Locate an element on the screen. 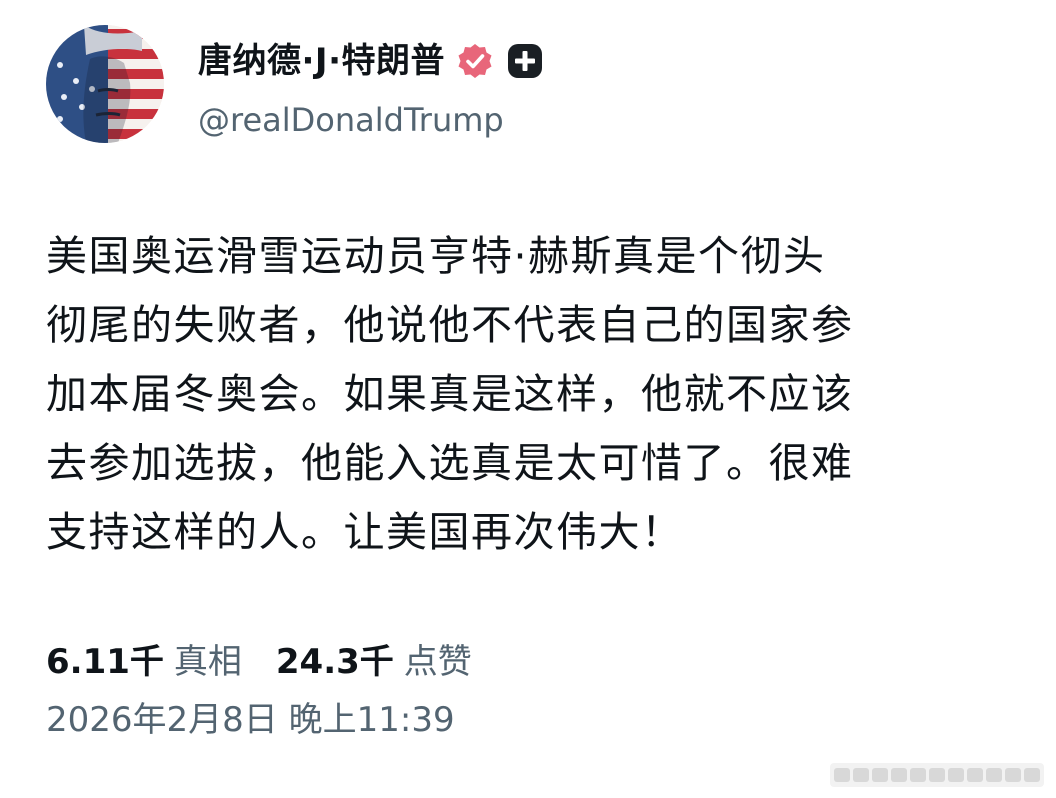 Image resolution: width=1056 pixels, height=798 pixels. post-line: 加本届冬奥会。如果真是这样，他就不应该 is located at coordinates (450, 394).